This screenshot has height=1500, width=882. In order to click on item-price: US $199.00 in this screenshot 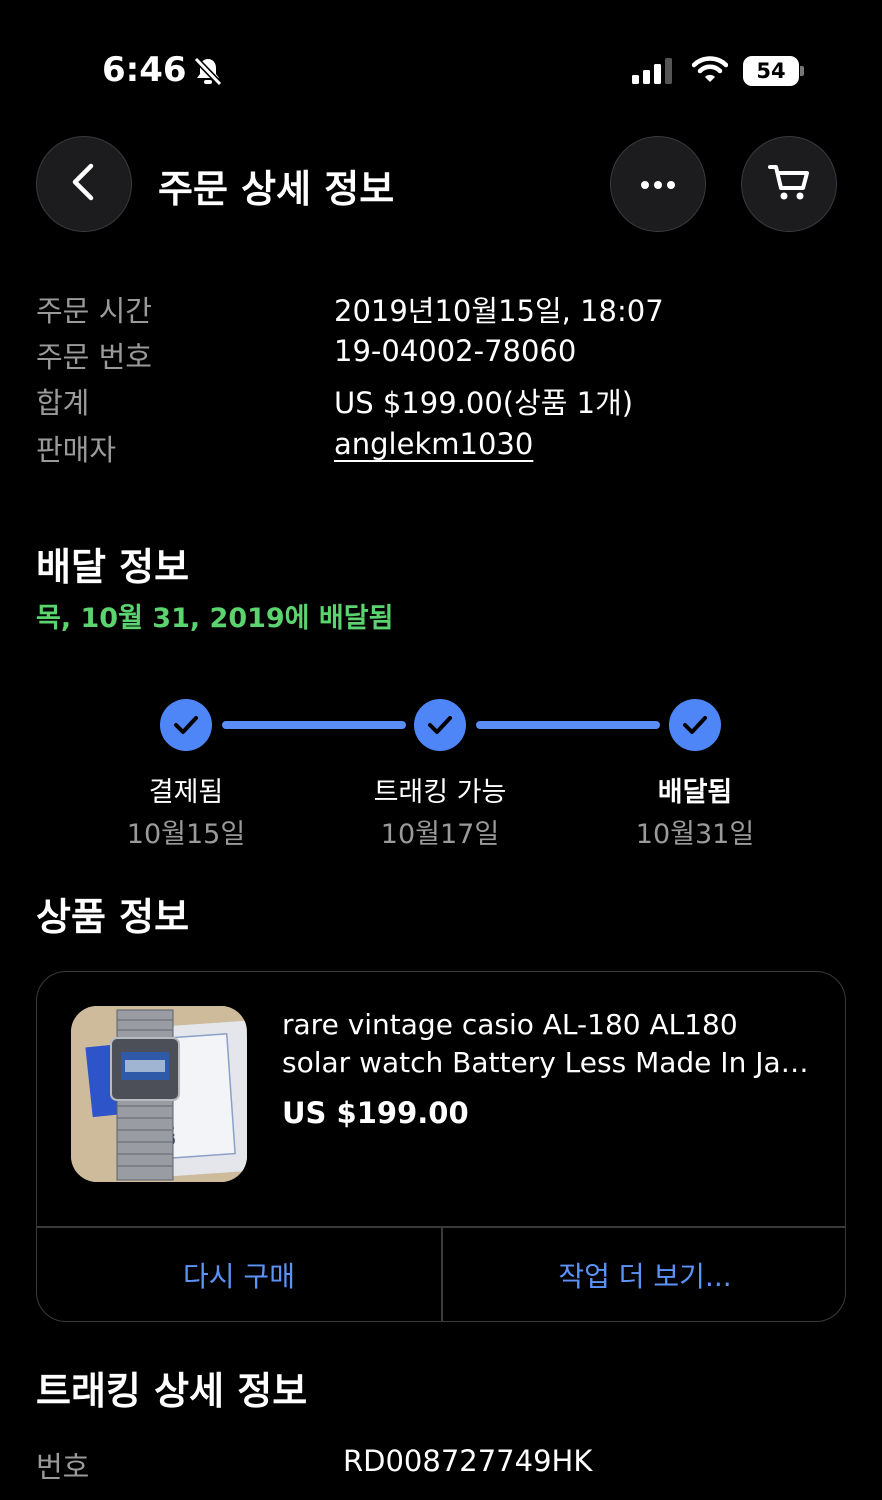, I will do `click(375, 1113)`.